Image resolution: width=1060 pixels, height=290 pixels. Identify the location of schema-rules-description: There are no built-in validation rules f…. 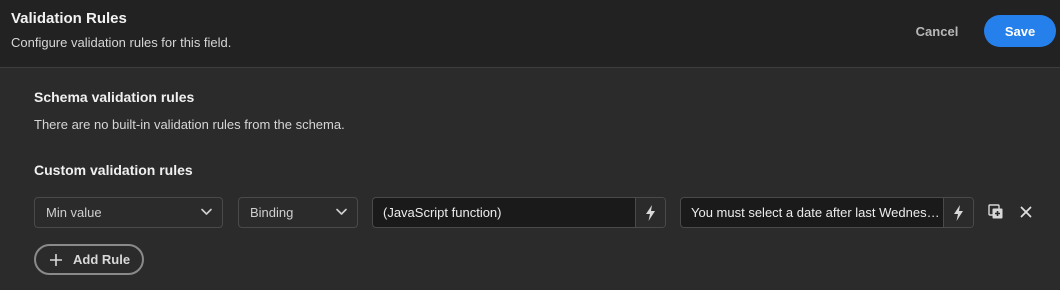
(189, 124).